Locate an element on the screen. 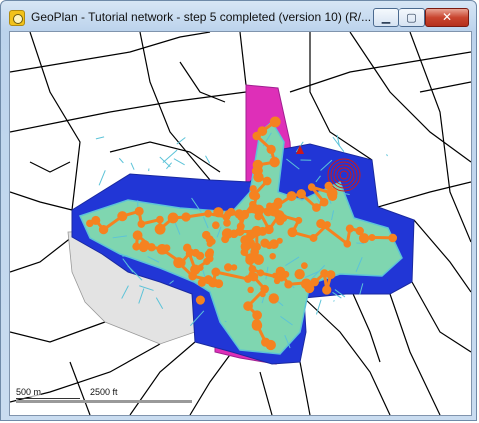 This screenshot has height=423, width=479. scale-bar: 500 m 2500 ft is located at coordinates (105, 400).